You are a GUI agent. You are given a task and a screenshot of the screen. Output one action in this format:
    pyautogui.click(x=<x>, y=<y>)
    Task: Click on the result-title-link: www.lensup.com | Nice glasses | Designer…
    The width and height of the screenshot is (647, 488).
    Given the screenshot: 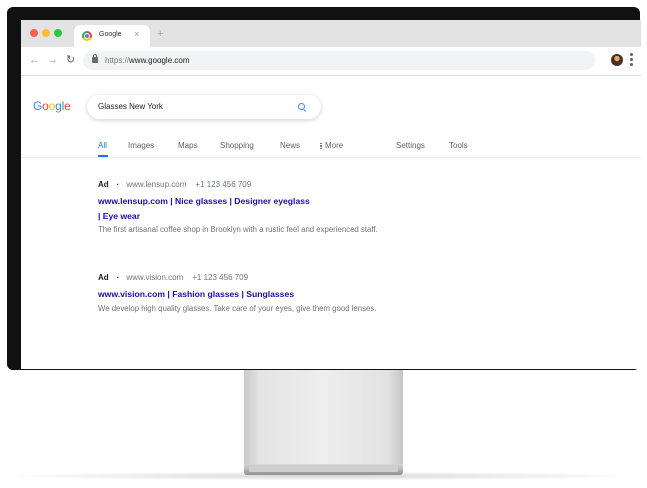 What is the action you would take?
    pyautogui.click(x=223, y=208)
    